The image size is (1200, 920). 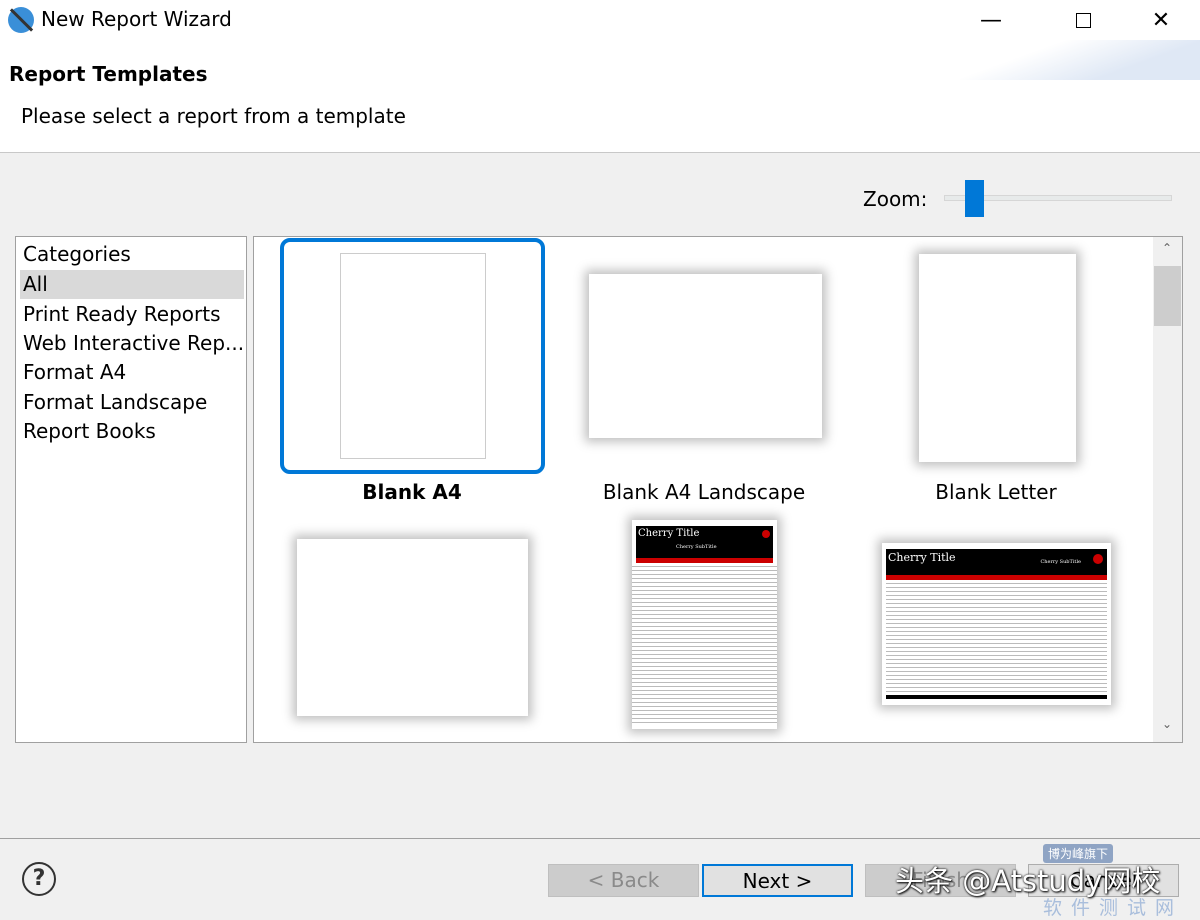 What do you see at coordinates (132, 372) in the screenshot?
I see `category-format-a4: Format A4` at bounding box center [132, 372].